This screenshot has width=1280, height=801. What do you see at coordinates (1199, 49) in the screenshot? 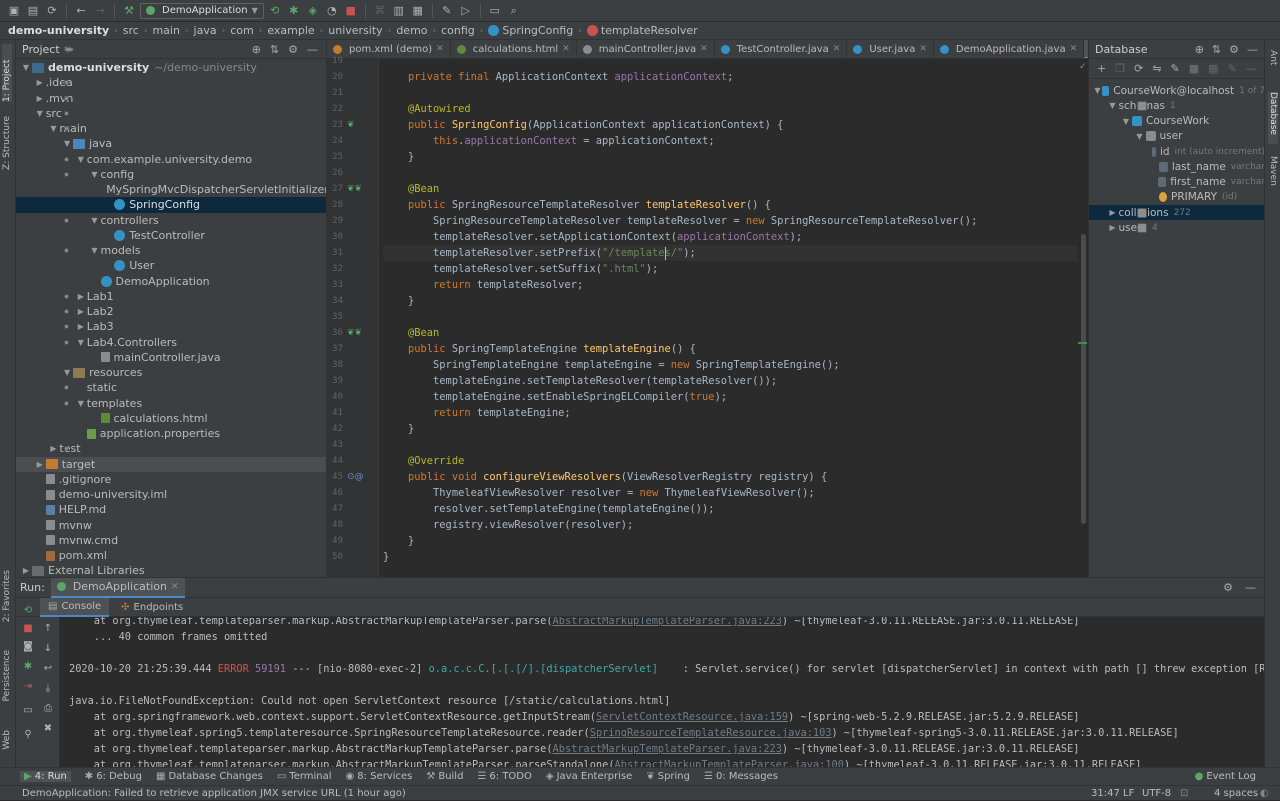
I see `locate-icon: ⊕` at bounding box center [1199, 49].